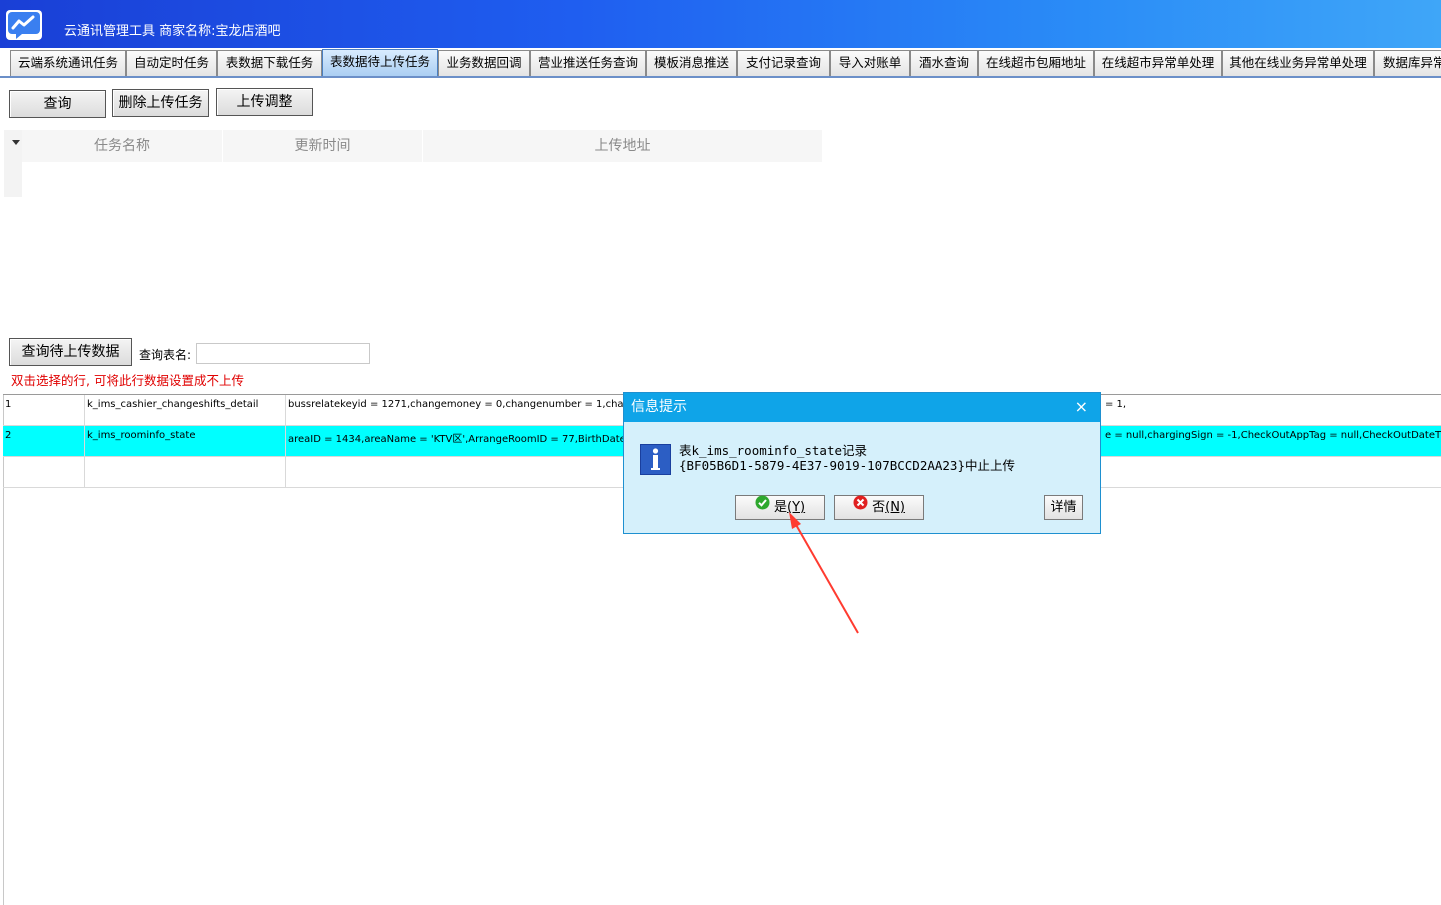 The height and width of the screenshot is (905, 1441). What do you see at coordinates (783, 63) in the screenshot?
I see `tab-payment-record-query: 支付记录查询` at bounding box center [783, 63].